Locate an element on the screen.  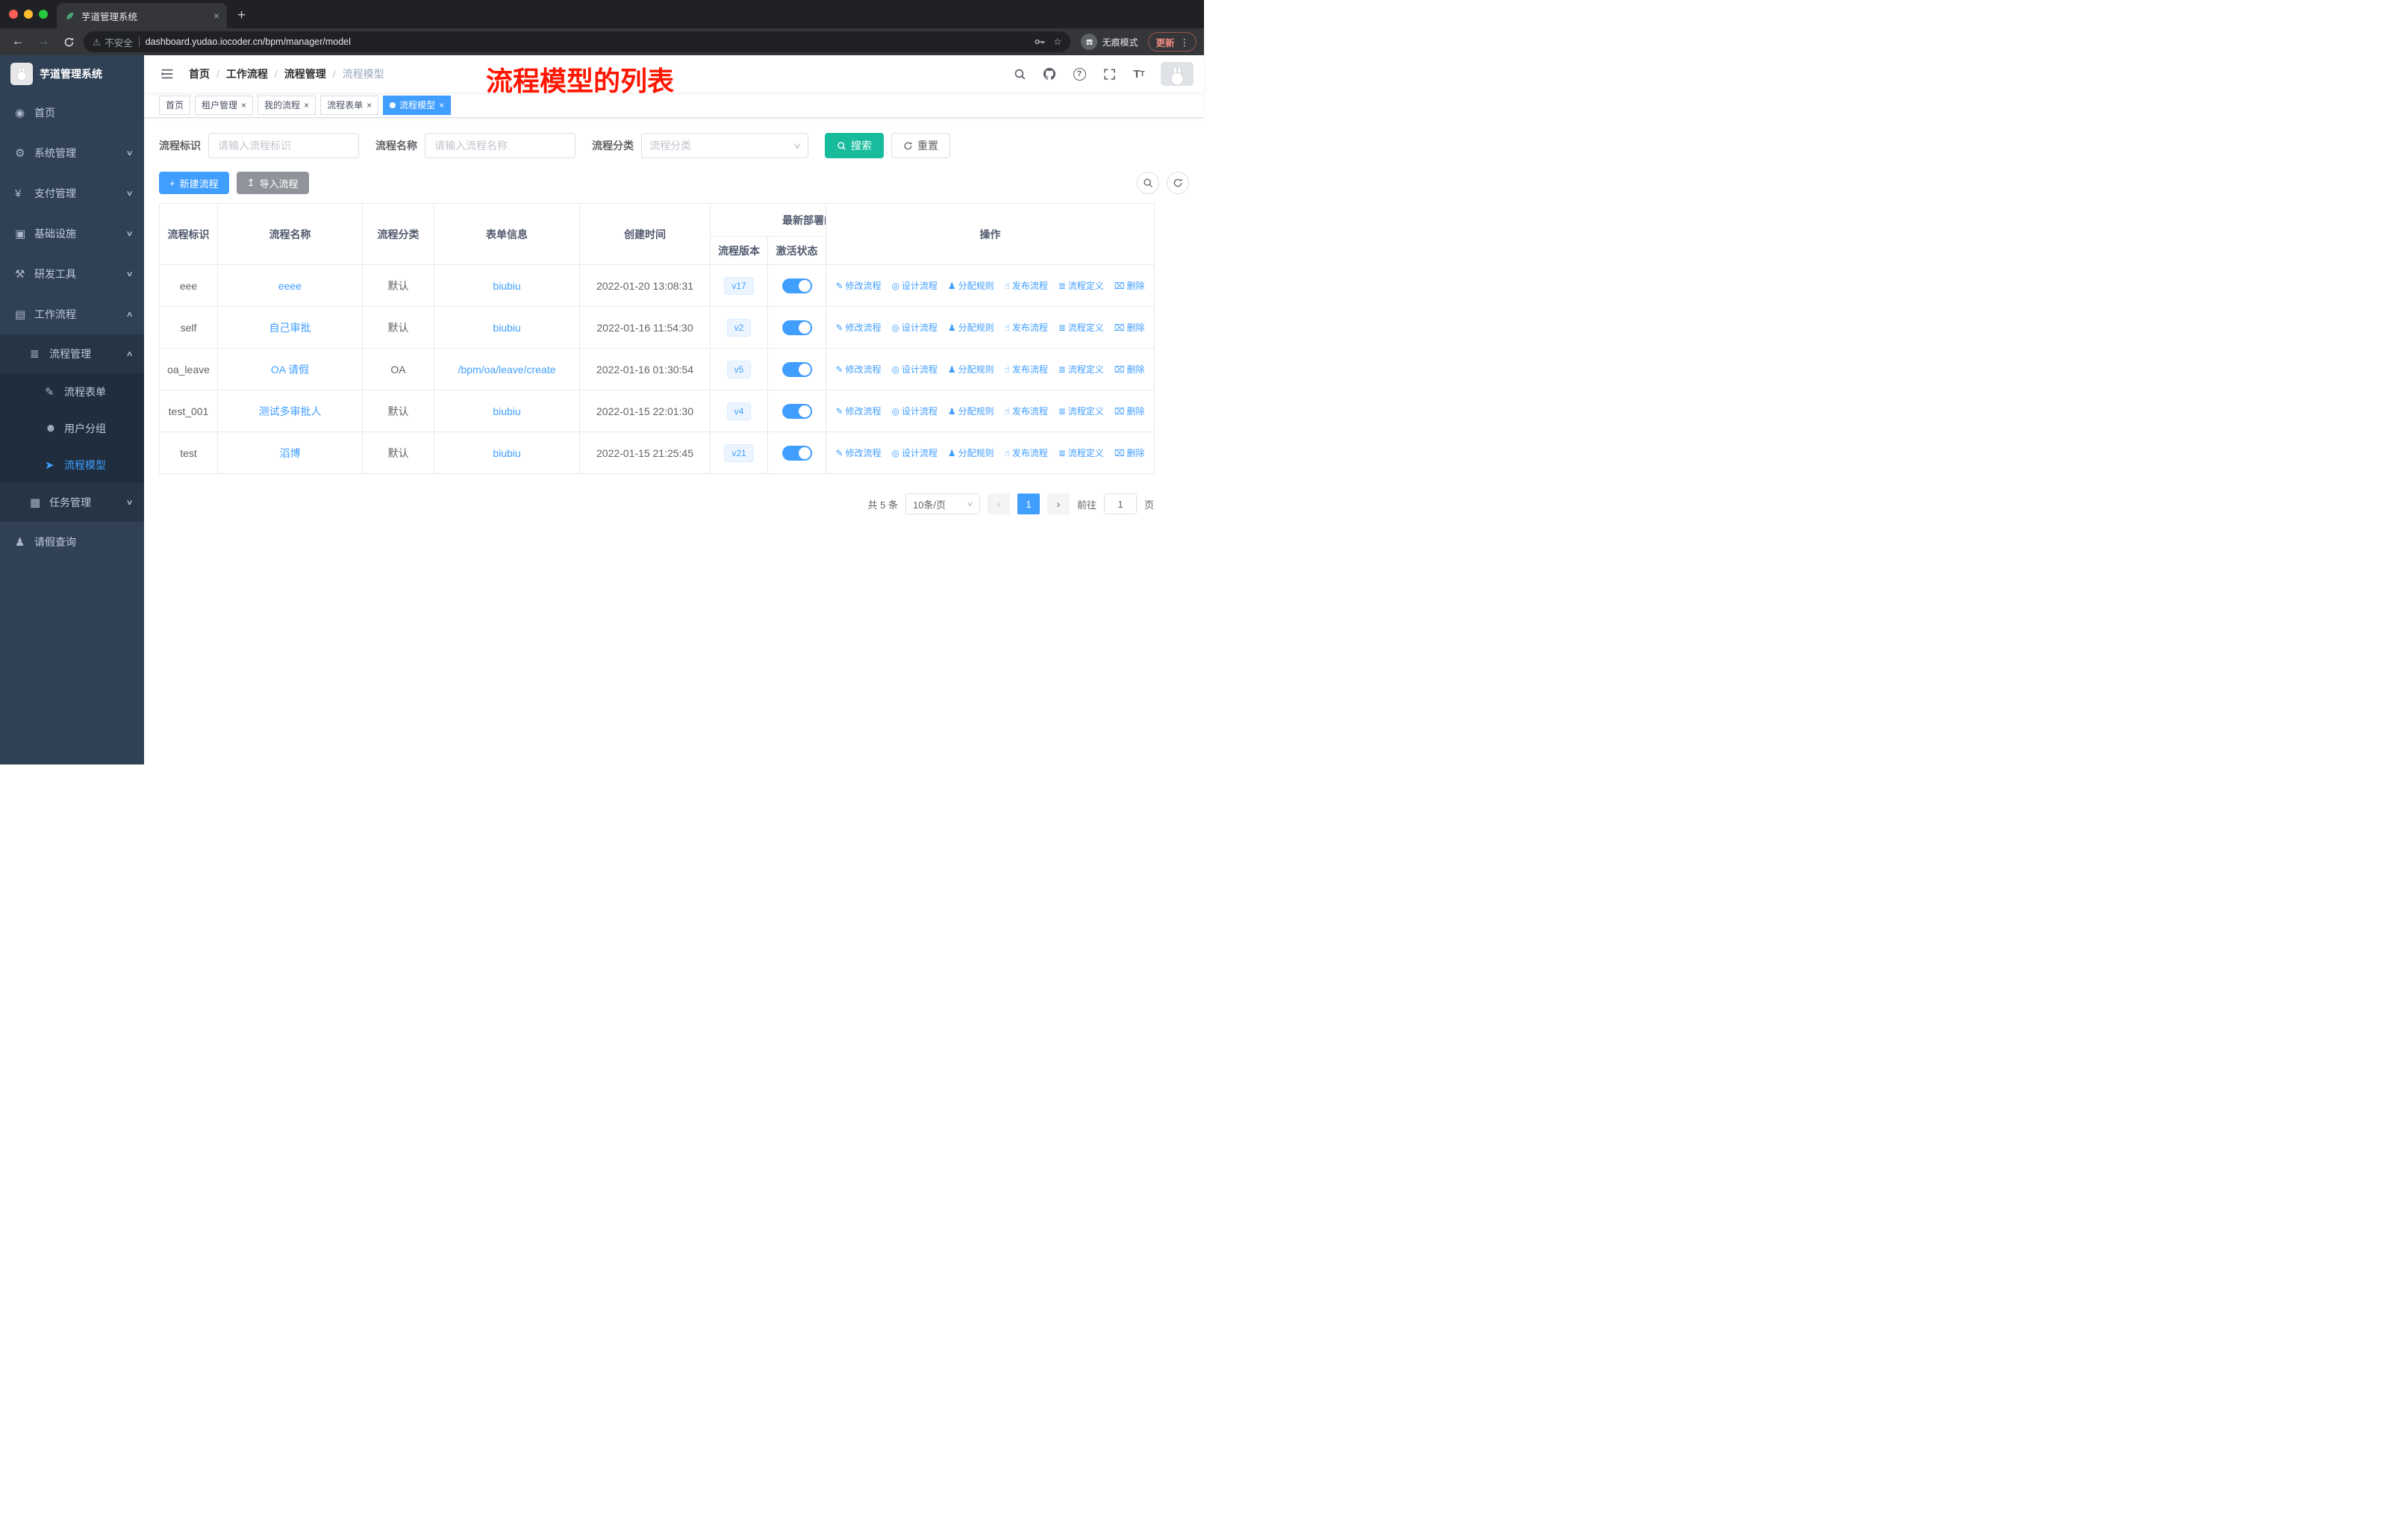
new-tab-button: + is located at coordinates (241, 16).